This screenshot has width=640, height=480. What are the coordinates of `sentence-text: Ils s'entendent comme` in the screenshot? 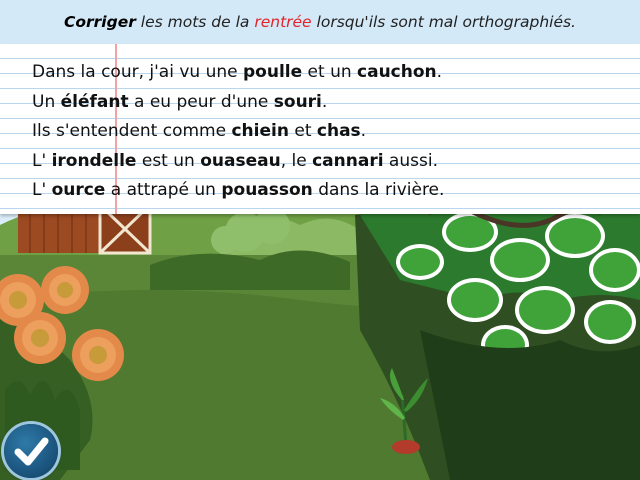 It's located at (132, 131).